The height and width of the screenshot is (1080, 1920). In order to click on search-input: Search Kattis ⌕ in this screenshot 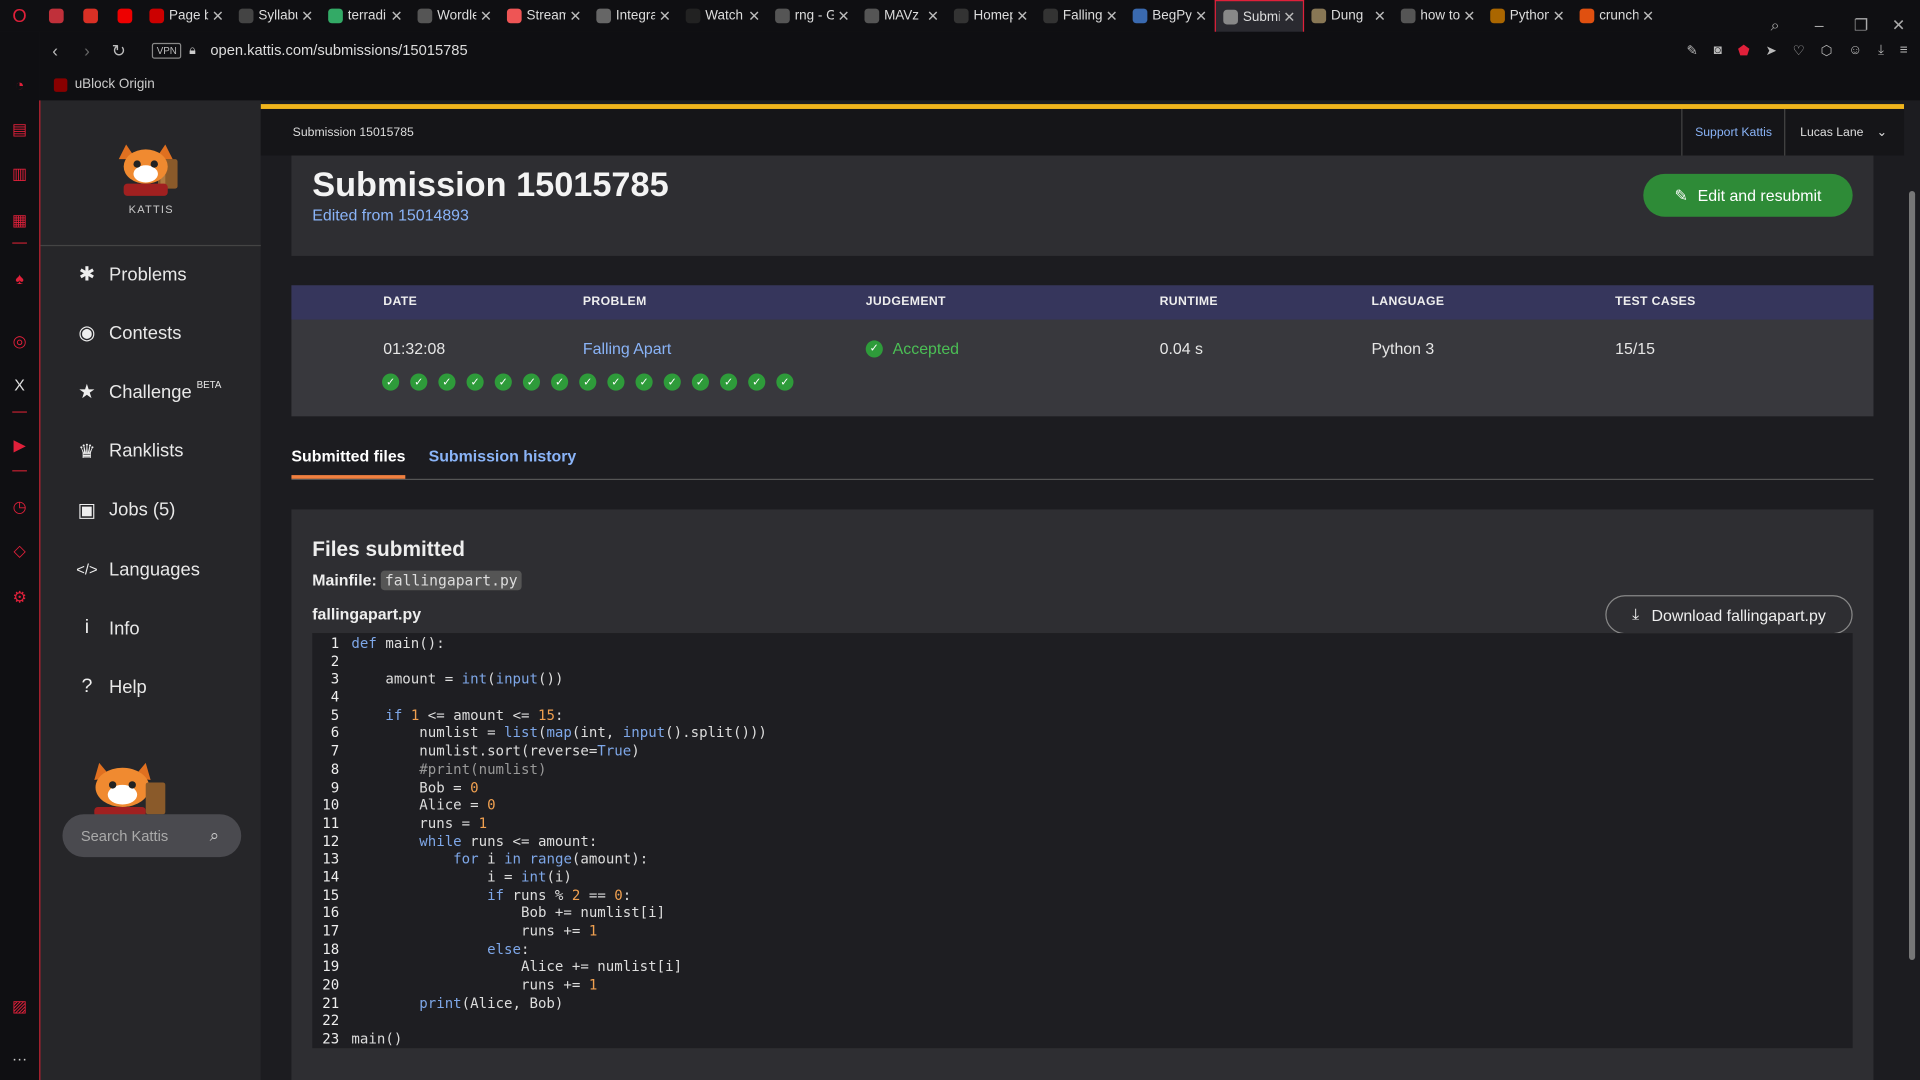, I will do `click(152, 836)`.